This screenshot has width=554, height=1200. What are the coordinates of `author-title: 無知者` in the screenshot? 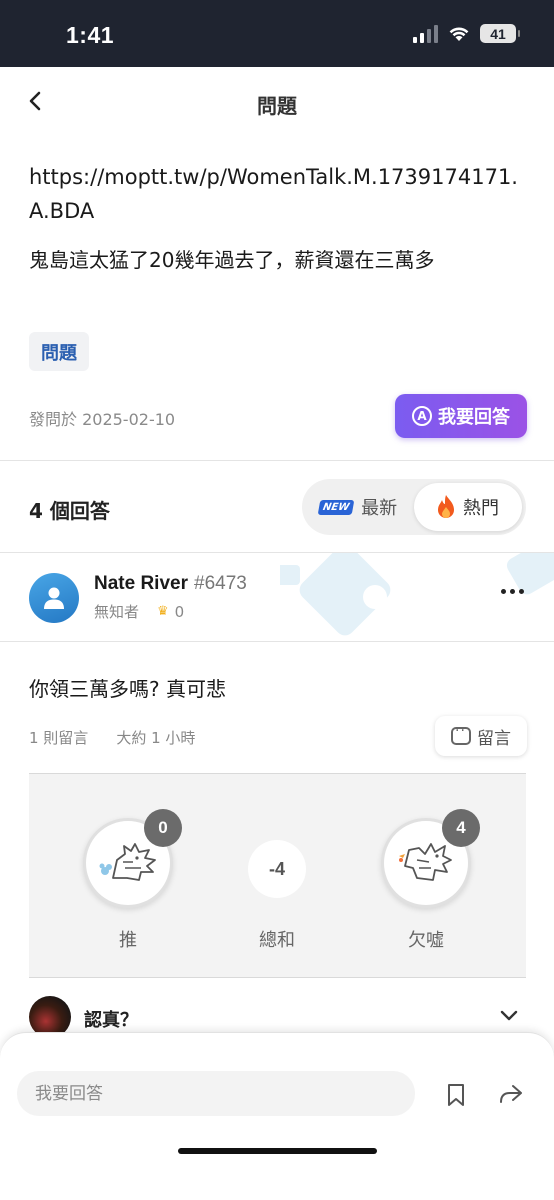 It's located at (117, 612).